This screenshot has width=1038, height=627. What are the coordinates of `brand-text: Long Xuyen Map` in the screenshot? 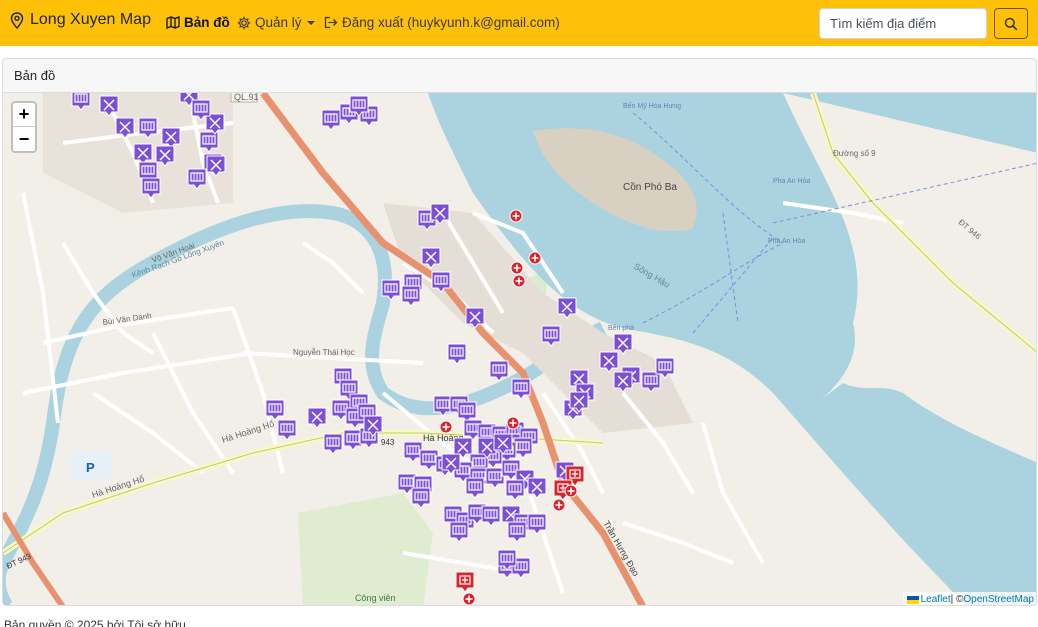 It's located at (90, 19).